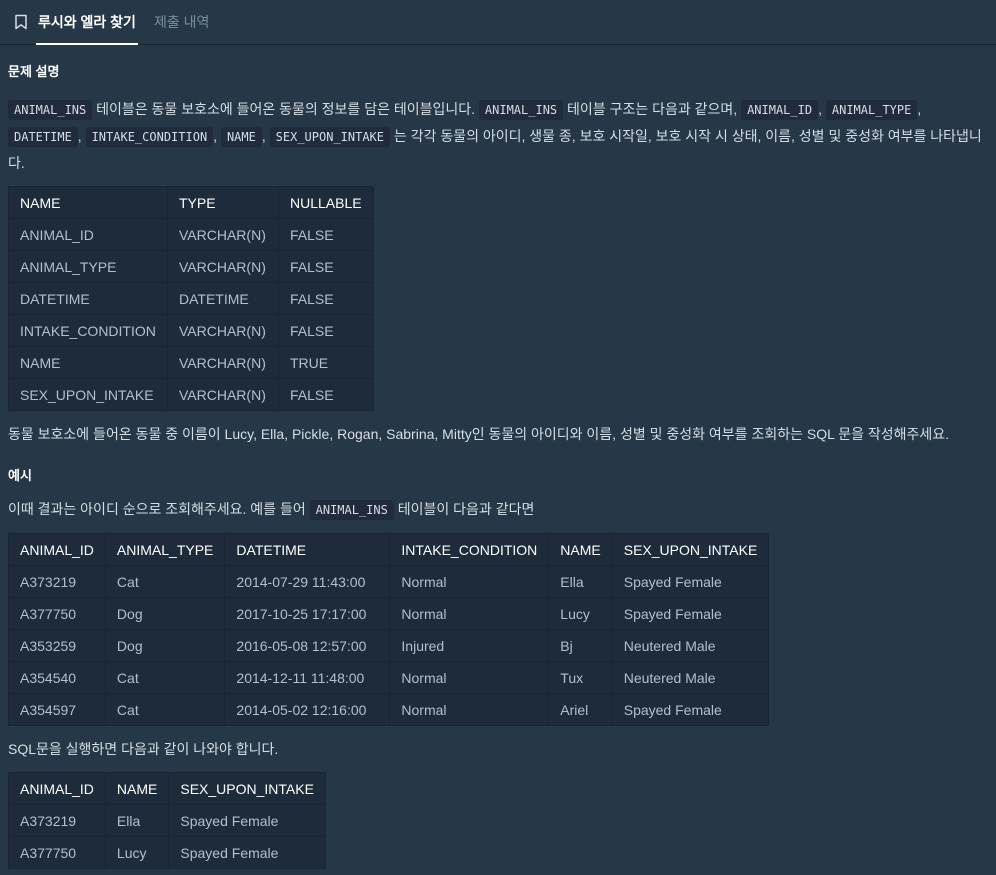 The height and width of the screenshot is (875, 996). I want to click on table-cell: 2014-07-29 11:43:00, so click(307, 581).